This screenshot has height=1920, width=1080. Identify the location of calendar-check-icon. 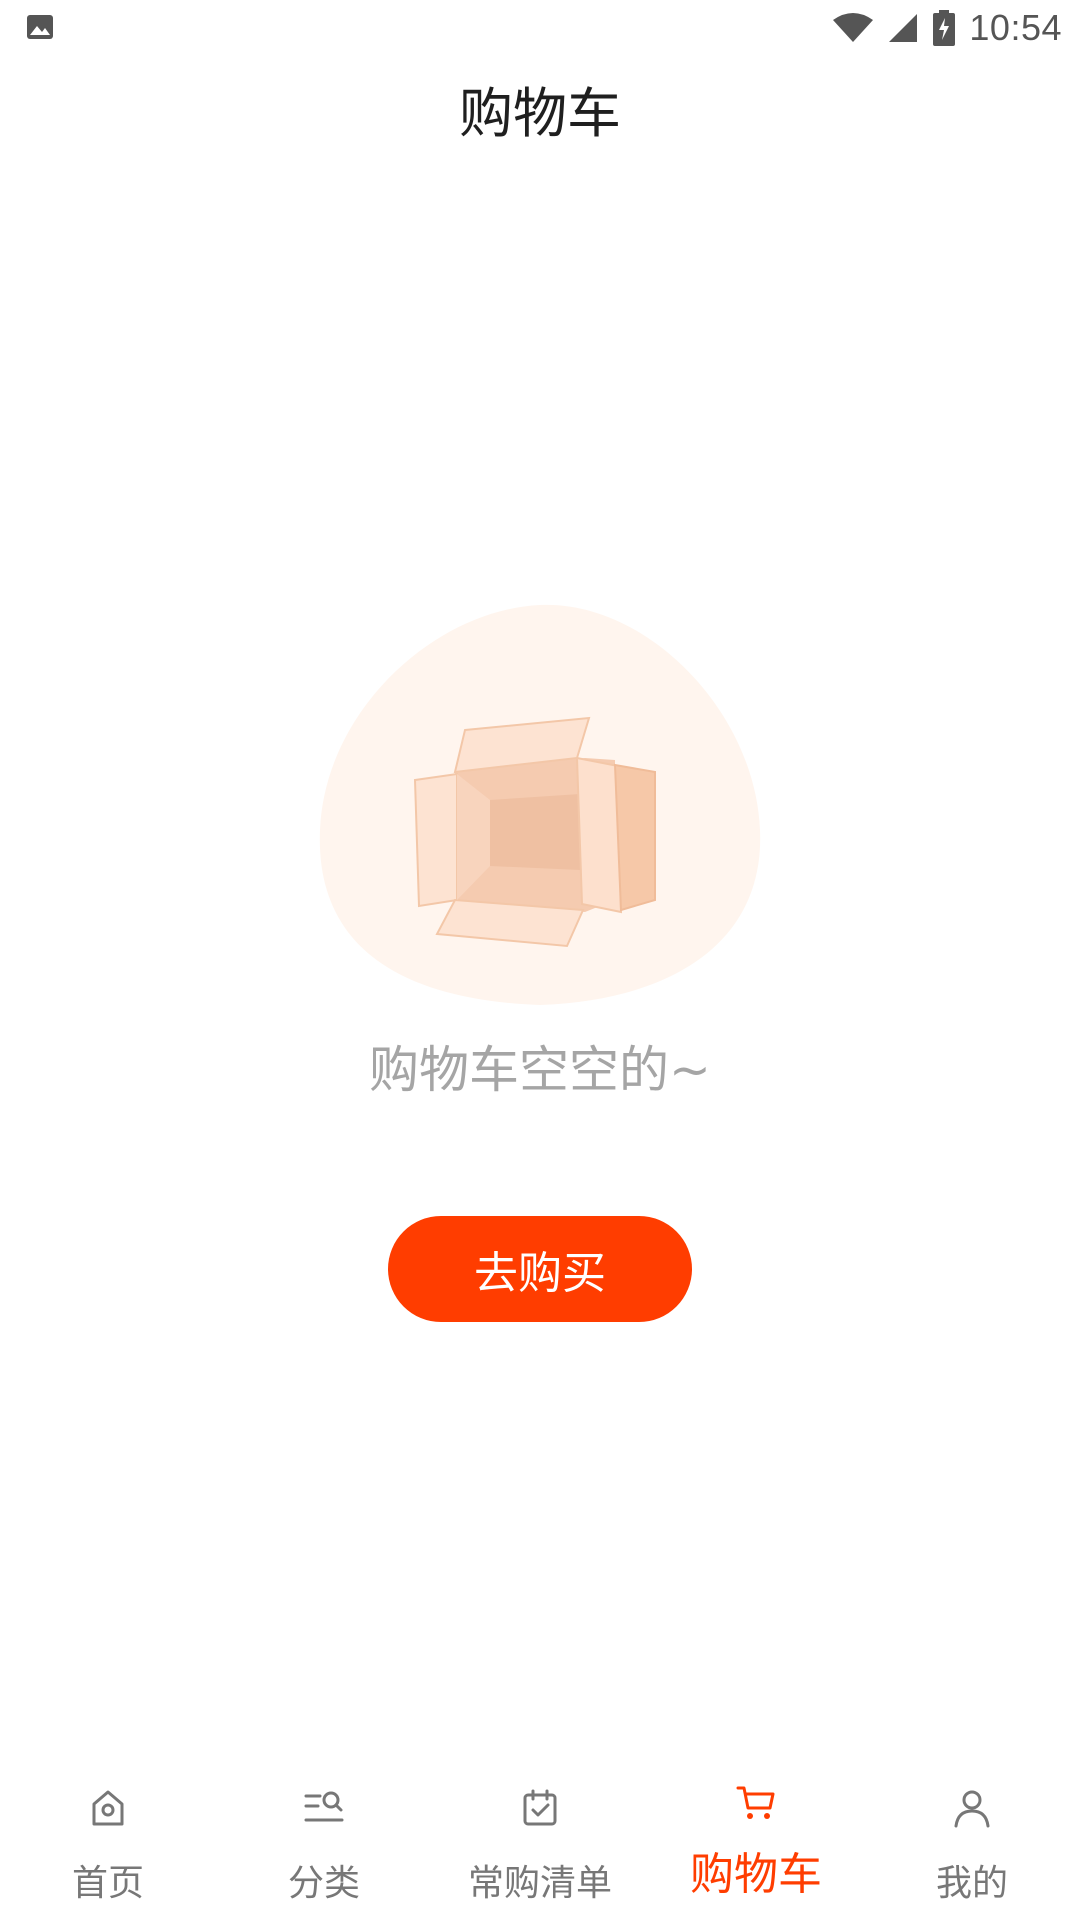
(540, 1807).